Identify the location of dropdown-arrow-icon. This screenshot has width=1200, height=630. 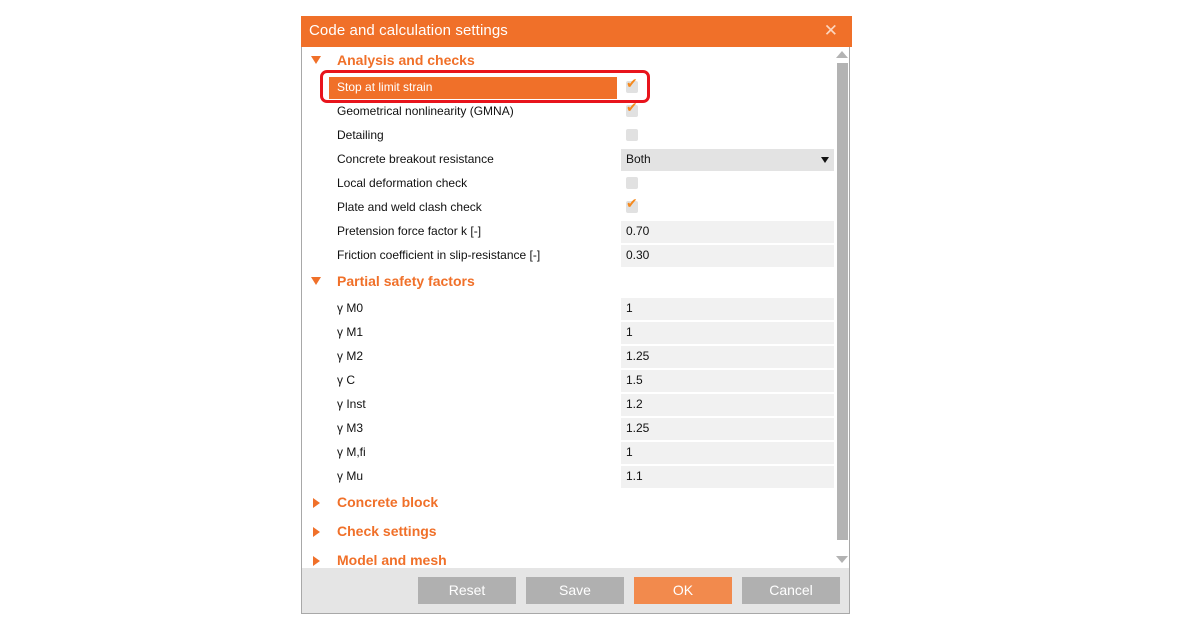
(825, 160).